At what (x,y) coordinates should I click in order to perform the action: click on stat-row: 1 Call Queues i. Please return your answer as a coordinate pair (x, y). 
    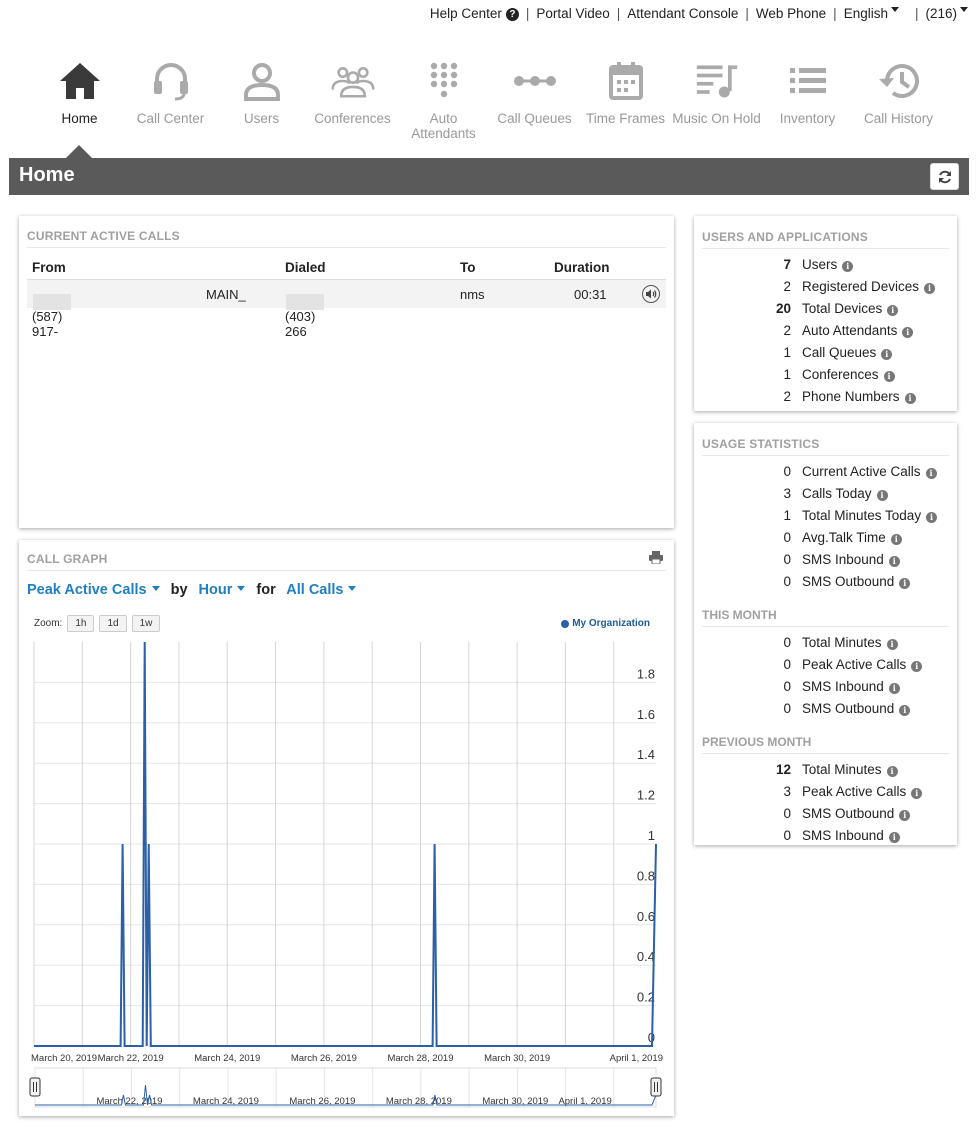
    Looking at the image, I should click on (825, 354).